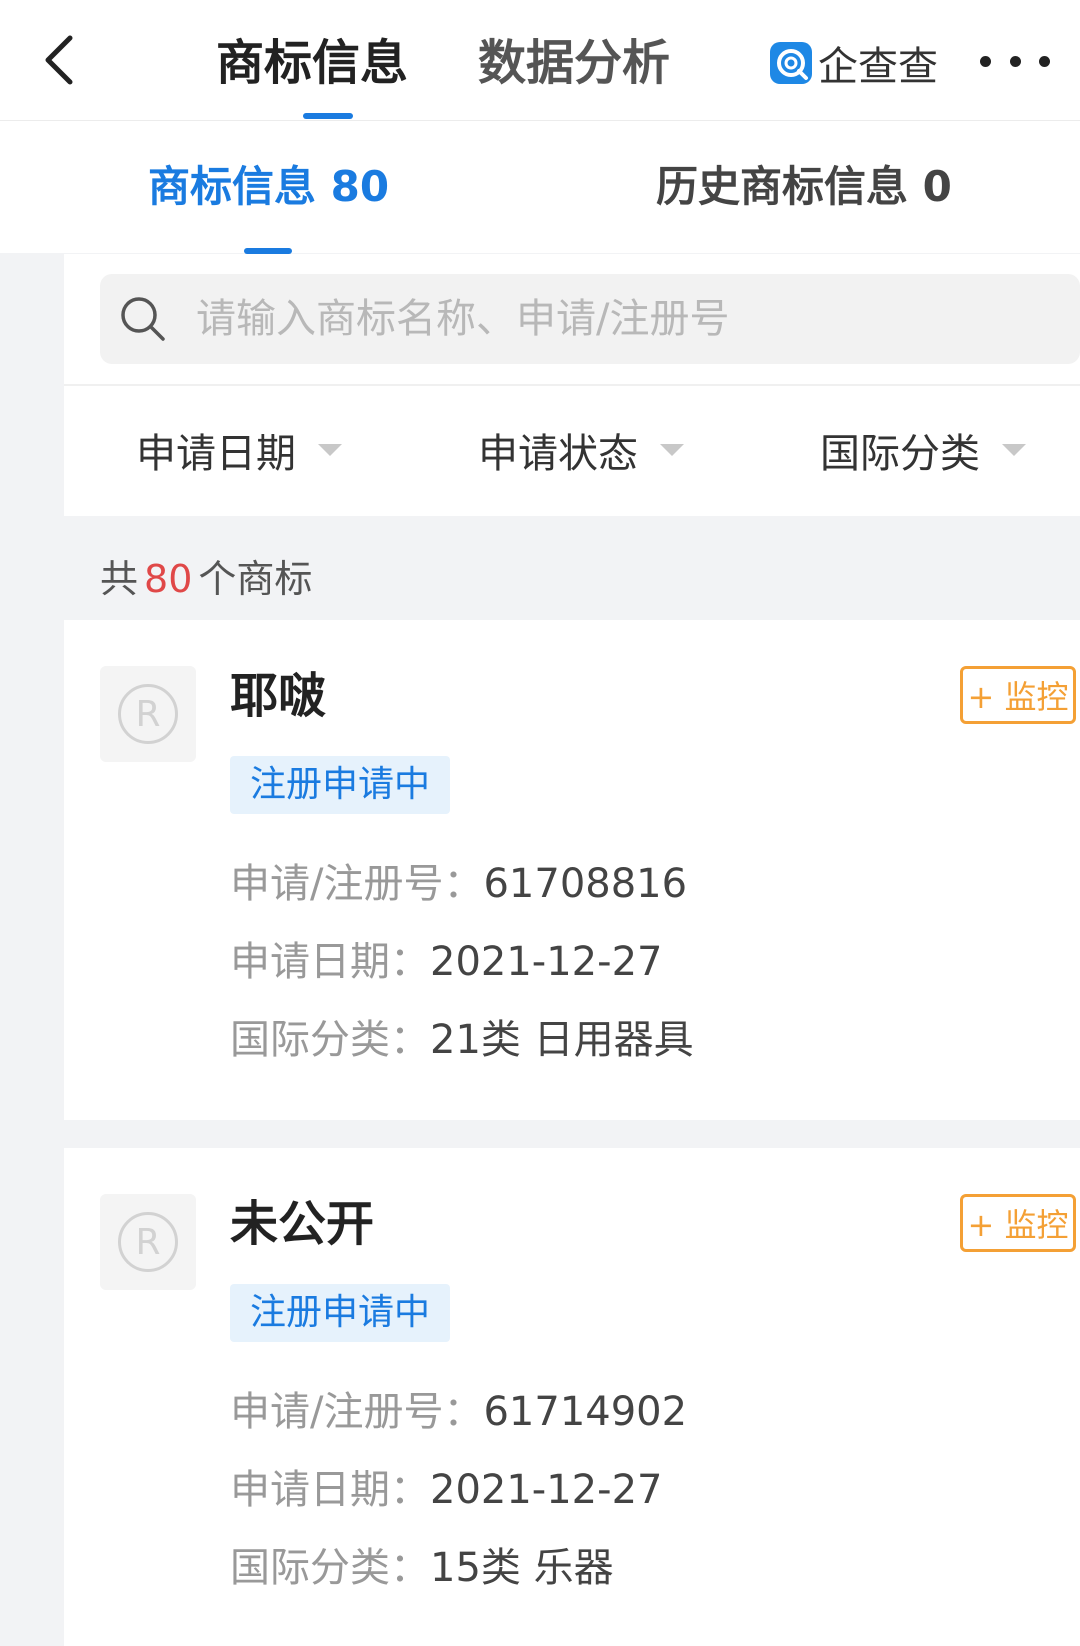 The width and height of the screenshot is (1080, 1646). I want to click on more-menu-button, so click(1015, 61).